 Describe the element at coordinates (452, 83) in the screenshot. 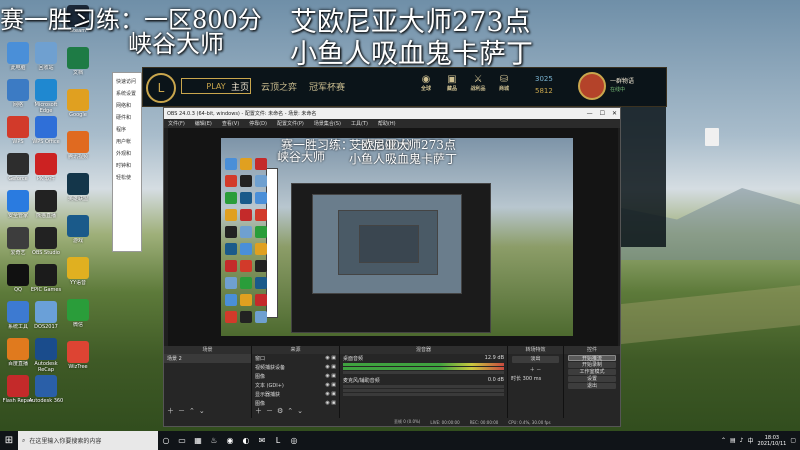

I see `nav-collection: ▣ 藏品` at that location.